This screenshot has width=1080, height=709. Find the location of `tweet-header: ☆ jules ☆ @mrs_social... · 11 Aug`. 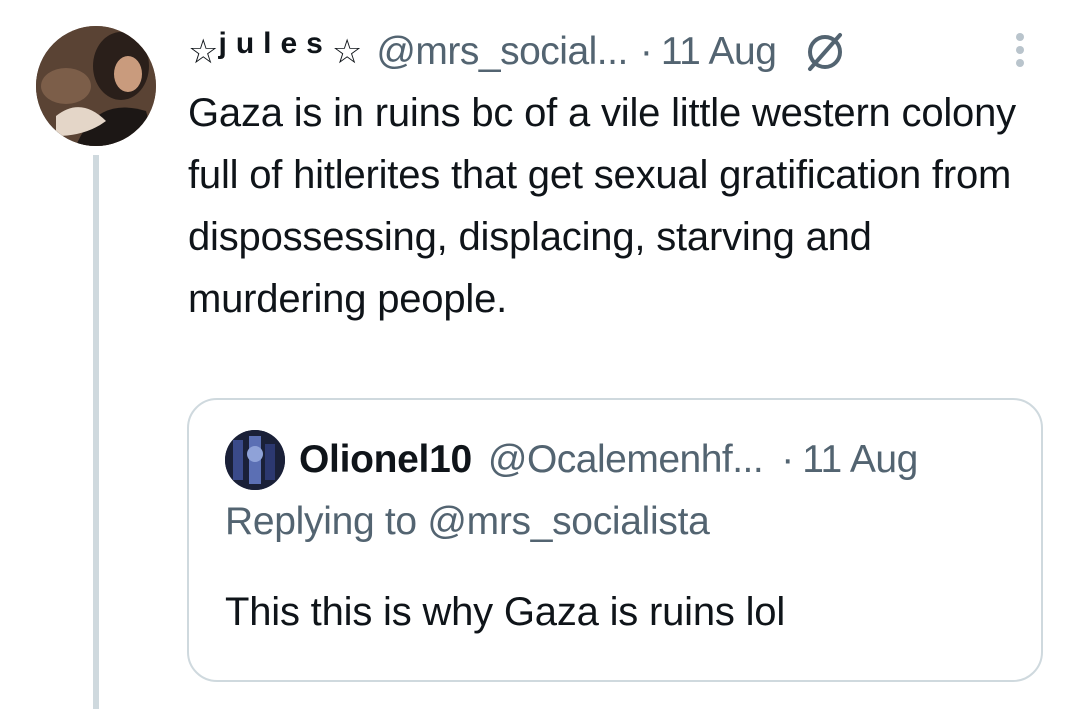

tweet-header: ☆ jules ☆ @mrs_social... · 11 Aug is located at coordinates (518, 52).